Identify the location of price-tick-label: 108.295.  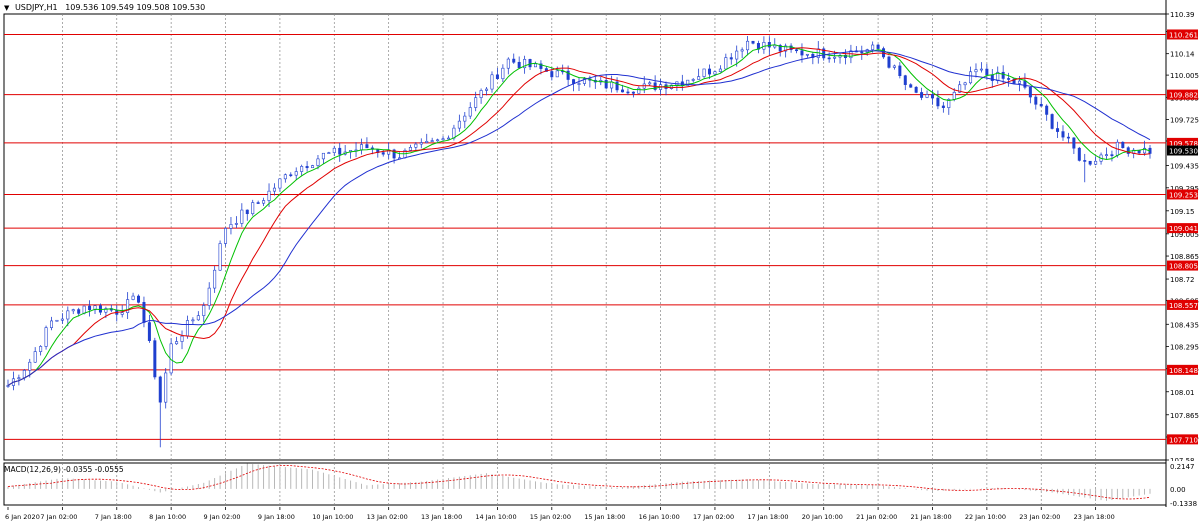
(1184, 348).